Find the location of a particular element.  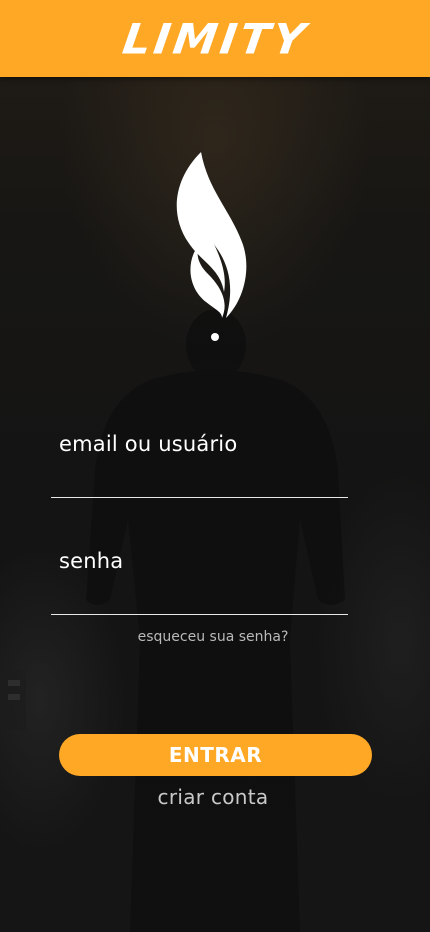

password-field: senha is located at coordinates (199, 576).